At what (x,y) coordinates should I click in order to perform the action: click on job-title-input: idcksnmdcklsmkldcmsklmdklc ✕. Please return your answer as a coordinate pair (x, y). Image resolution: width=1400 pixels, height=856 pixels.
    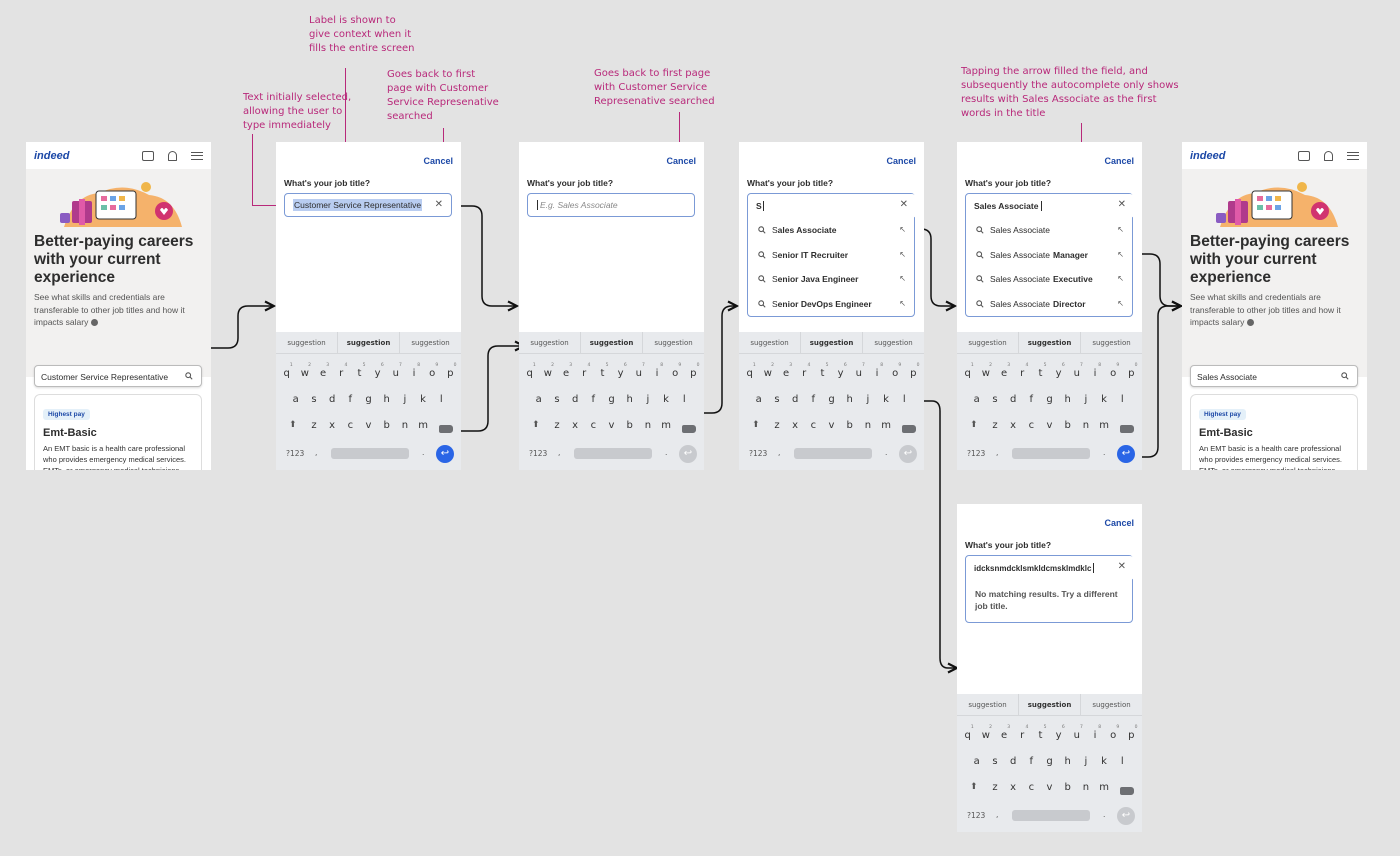
    Looking at the image, I should click on (1050, 568).